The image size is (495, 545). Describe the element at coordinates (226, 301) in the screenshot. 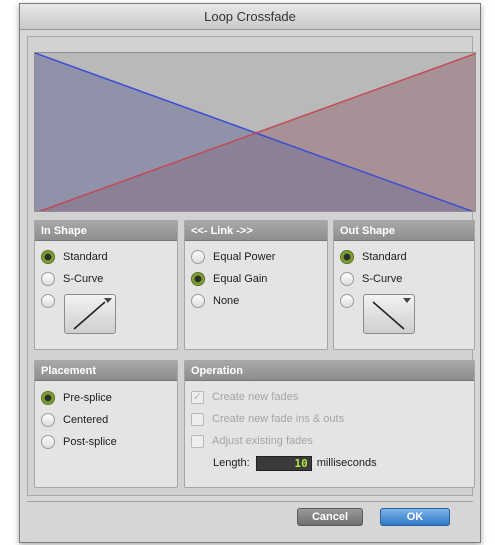

I see `link-none-label: None` at that location.